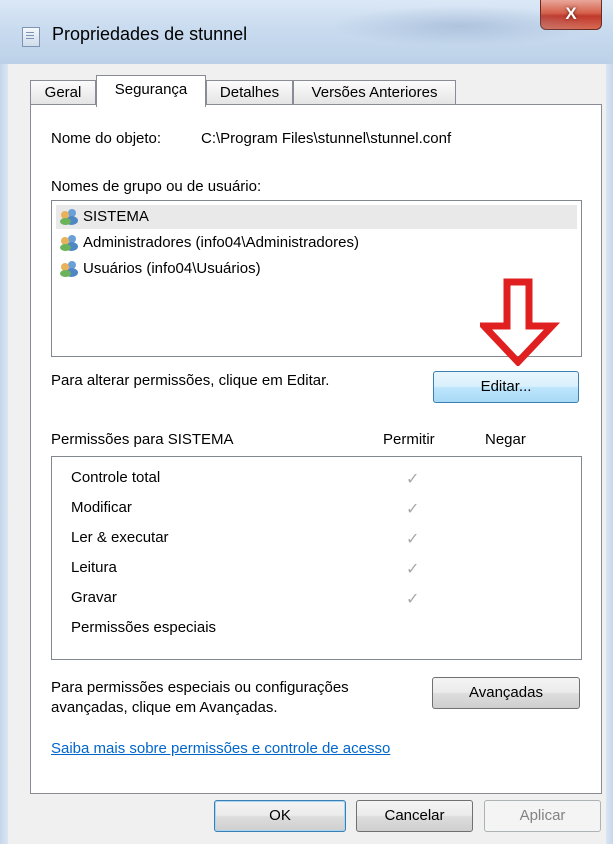  What do you see at coordinates (31, 37) in the screenshot?
I see `properties-file-icon` at bounding box center [31, 37].